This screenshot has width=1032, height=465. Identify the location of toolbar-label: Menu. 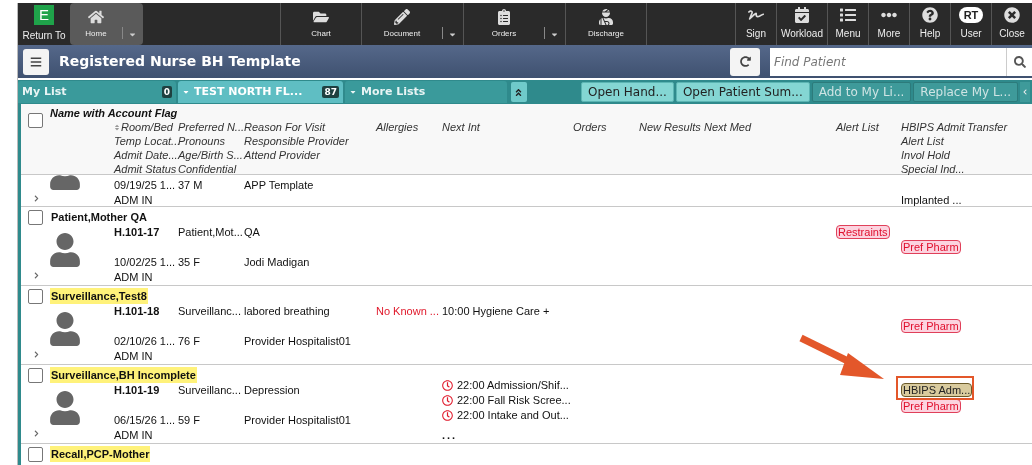
(848, 34).